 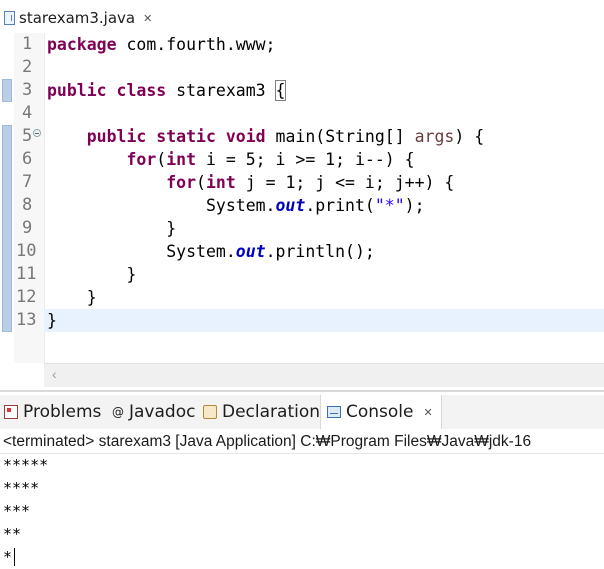 I want to click on line-number: 11, so click(x=26, y=274).